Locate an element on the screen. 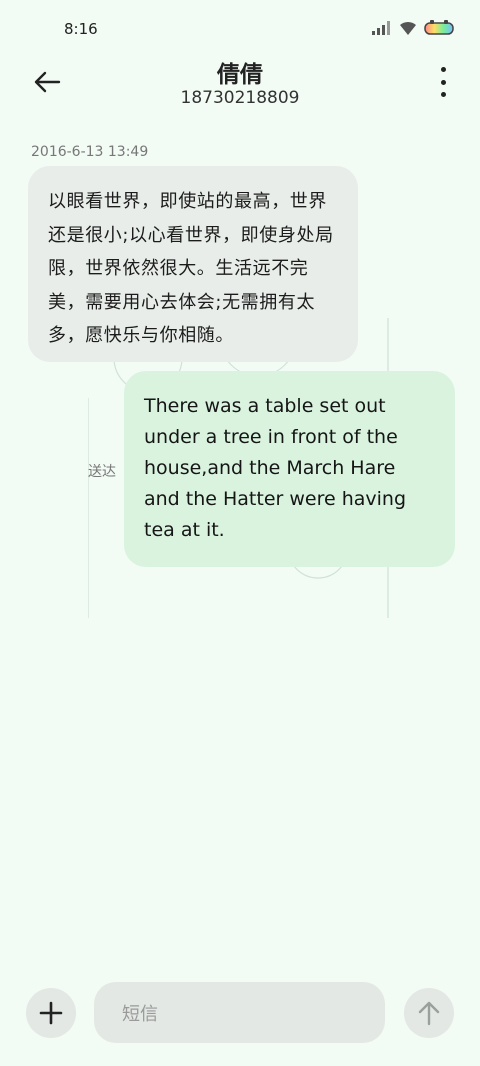 The image size is (480, 1066). send-button is located at coordinates (429, 1013).